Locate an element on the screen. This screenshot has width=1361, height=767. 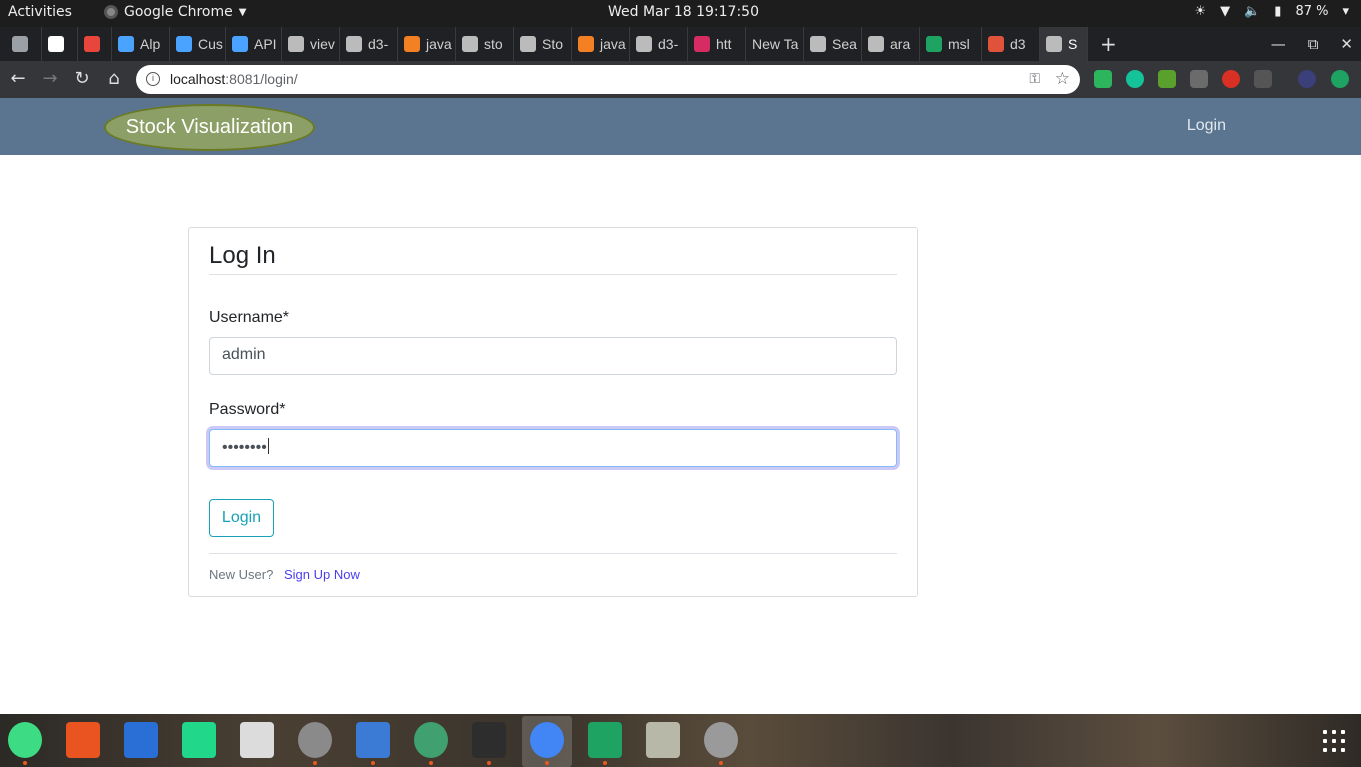
files-icon is located at coordinates (373, 740).